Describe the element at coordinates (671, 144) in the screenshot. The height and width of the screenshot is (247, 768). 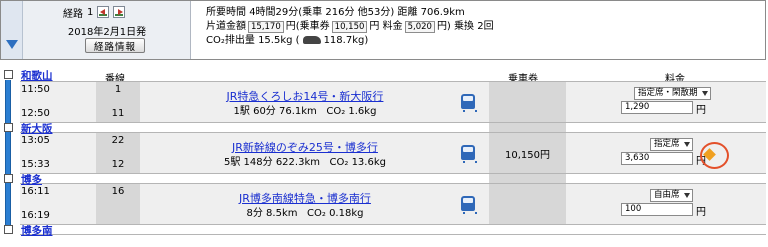
I see `seat-type-select: 指定席` at that location.